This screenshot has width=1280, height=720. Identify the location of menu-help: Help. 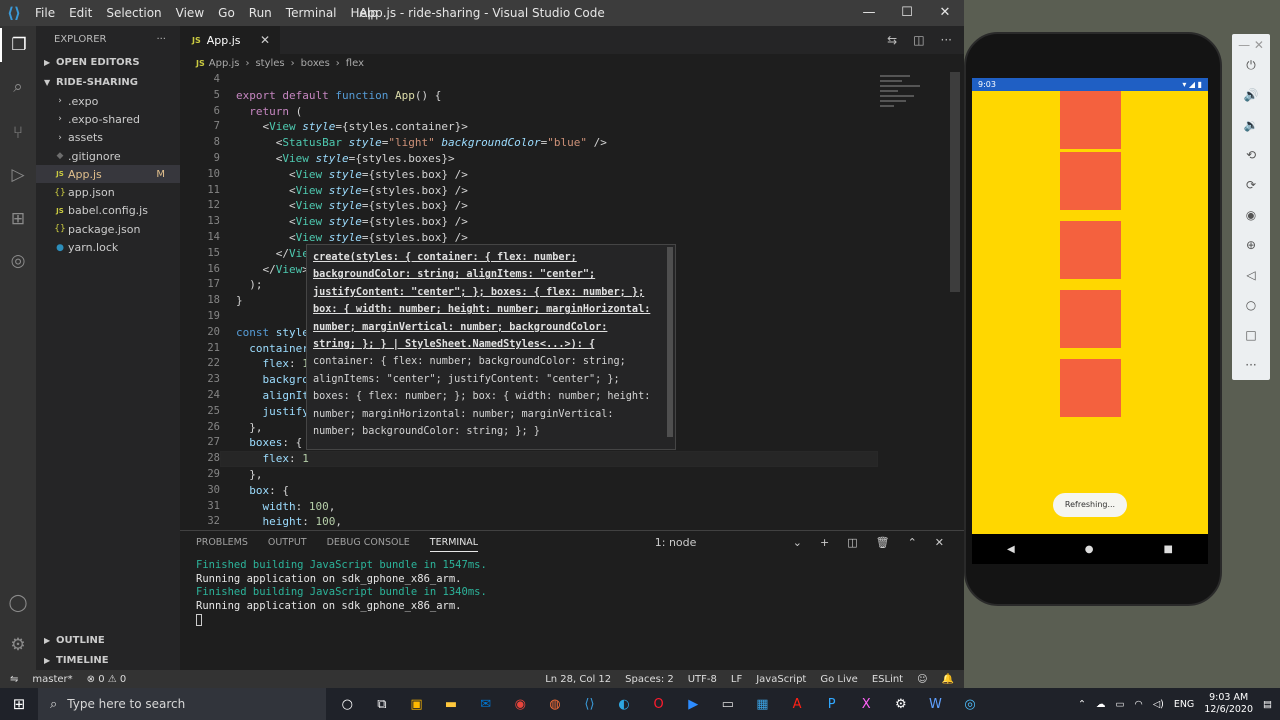
(364, 13).